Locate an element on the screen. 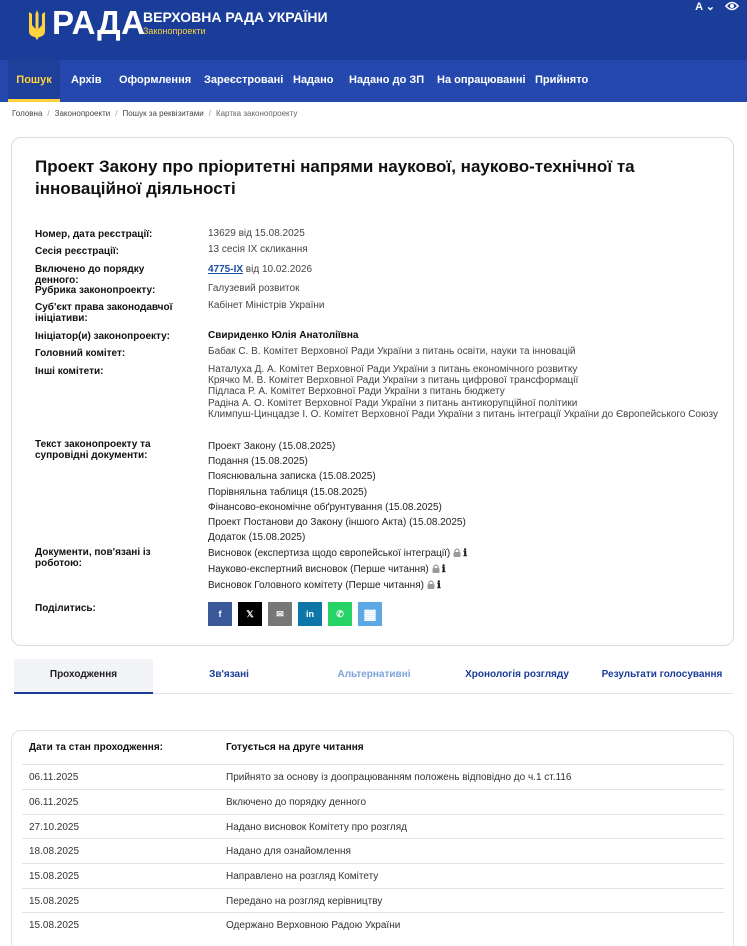 Image resolution: width=747 pixels, height=946 pixels. breadcrumb-current: Картка законопроекту is located at coordinates (256, 113).